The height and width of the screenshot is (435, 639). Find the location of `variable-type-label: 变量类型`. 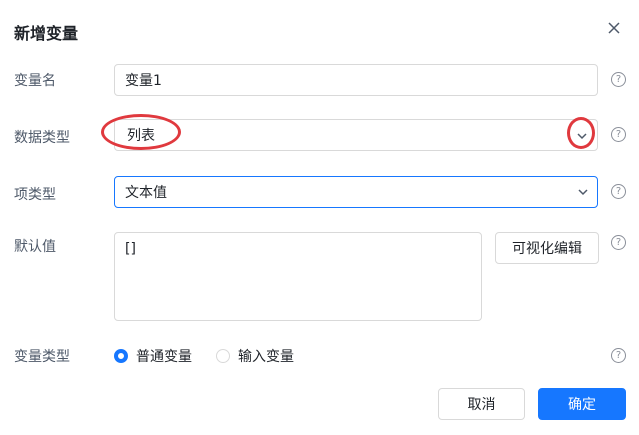

variable-type-label: 变量类型 is located at coordinates (42, 357).